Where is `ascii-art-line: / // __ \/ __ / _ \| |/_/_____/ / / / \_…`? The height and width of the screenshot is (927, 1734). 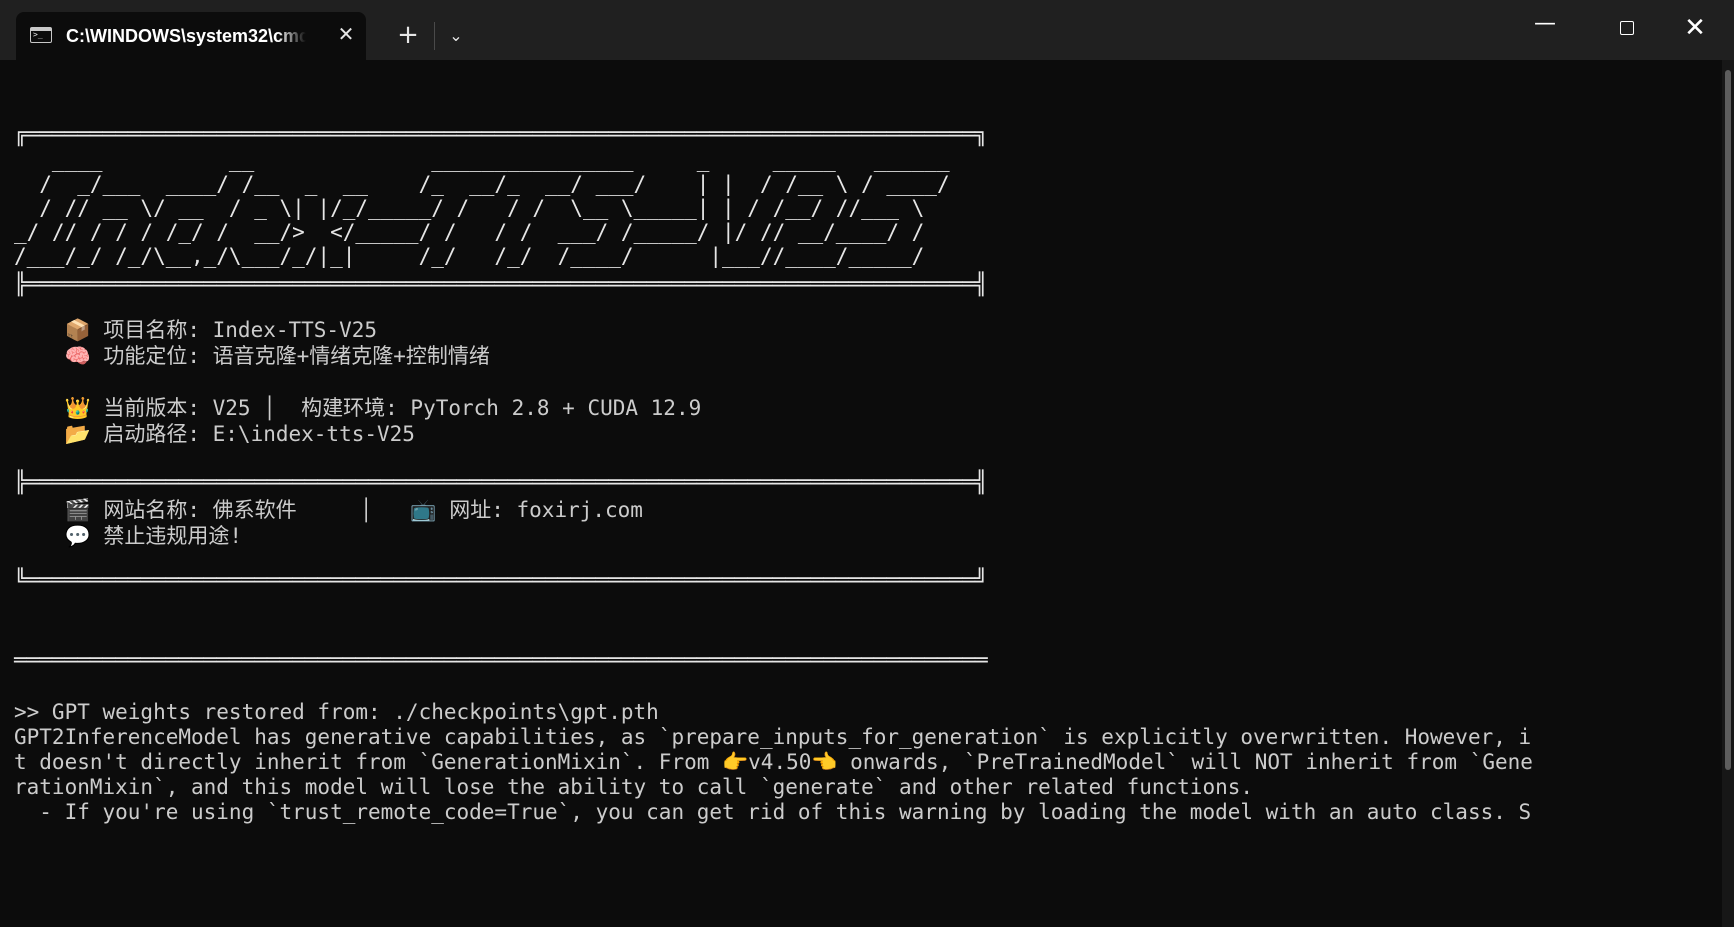 ascii-art-line: / // __ \/ __ / _ \| |/_/_____/ / / / \_… is located at coordinates (475, 208).